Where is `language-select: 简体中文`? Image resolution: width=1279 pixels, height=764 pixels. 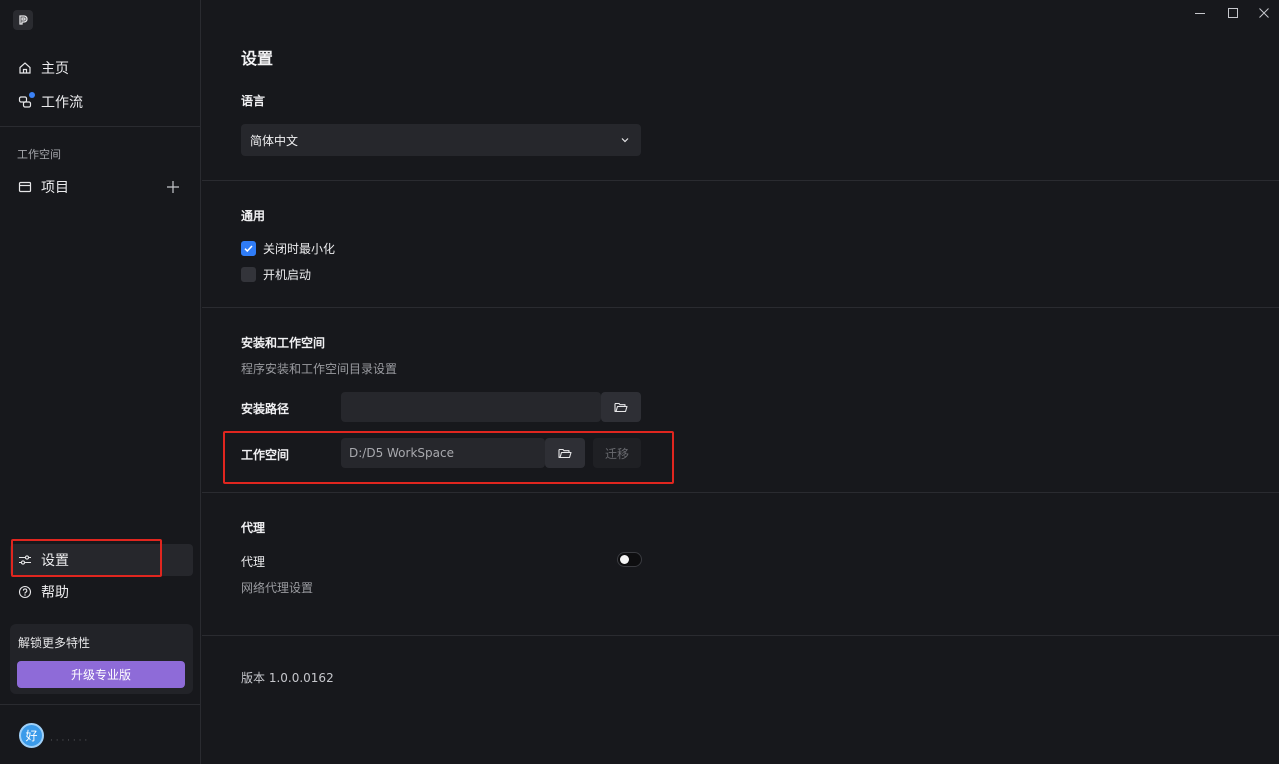
language-select: 简体中文 is located at coordinates (441, 140).